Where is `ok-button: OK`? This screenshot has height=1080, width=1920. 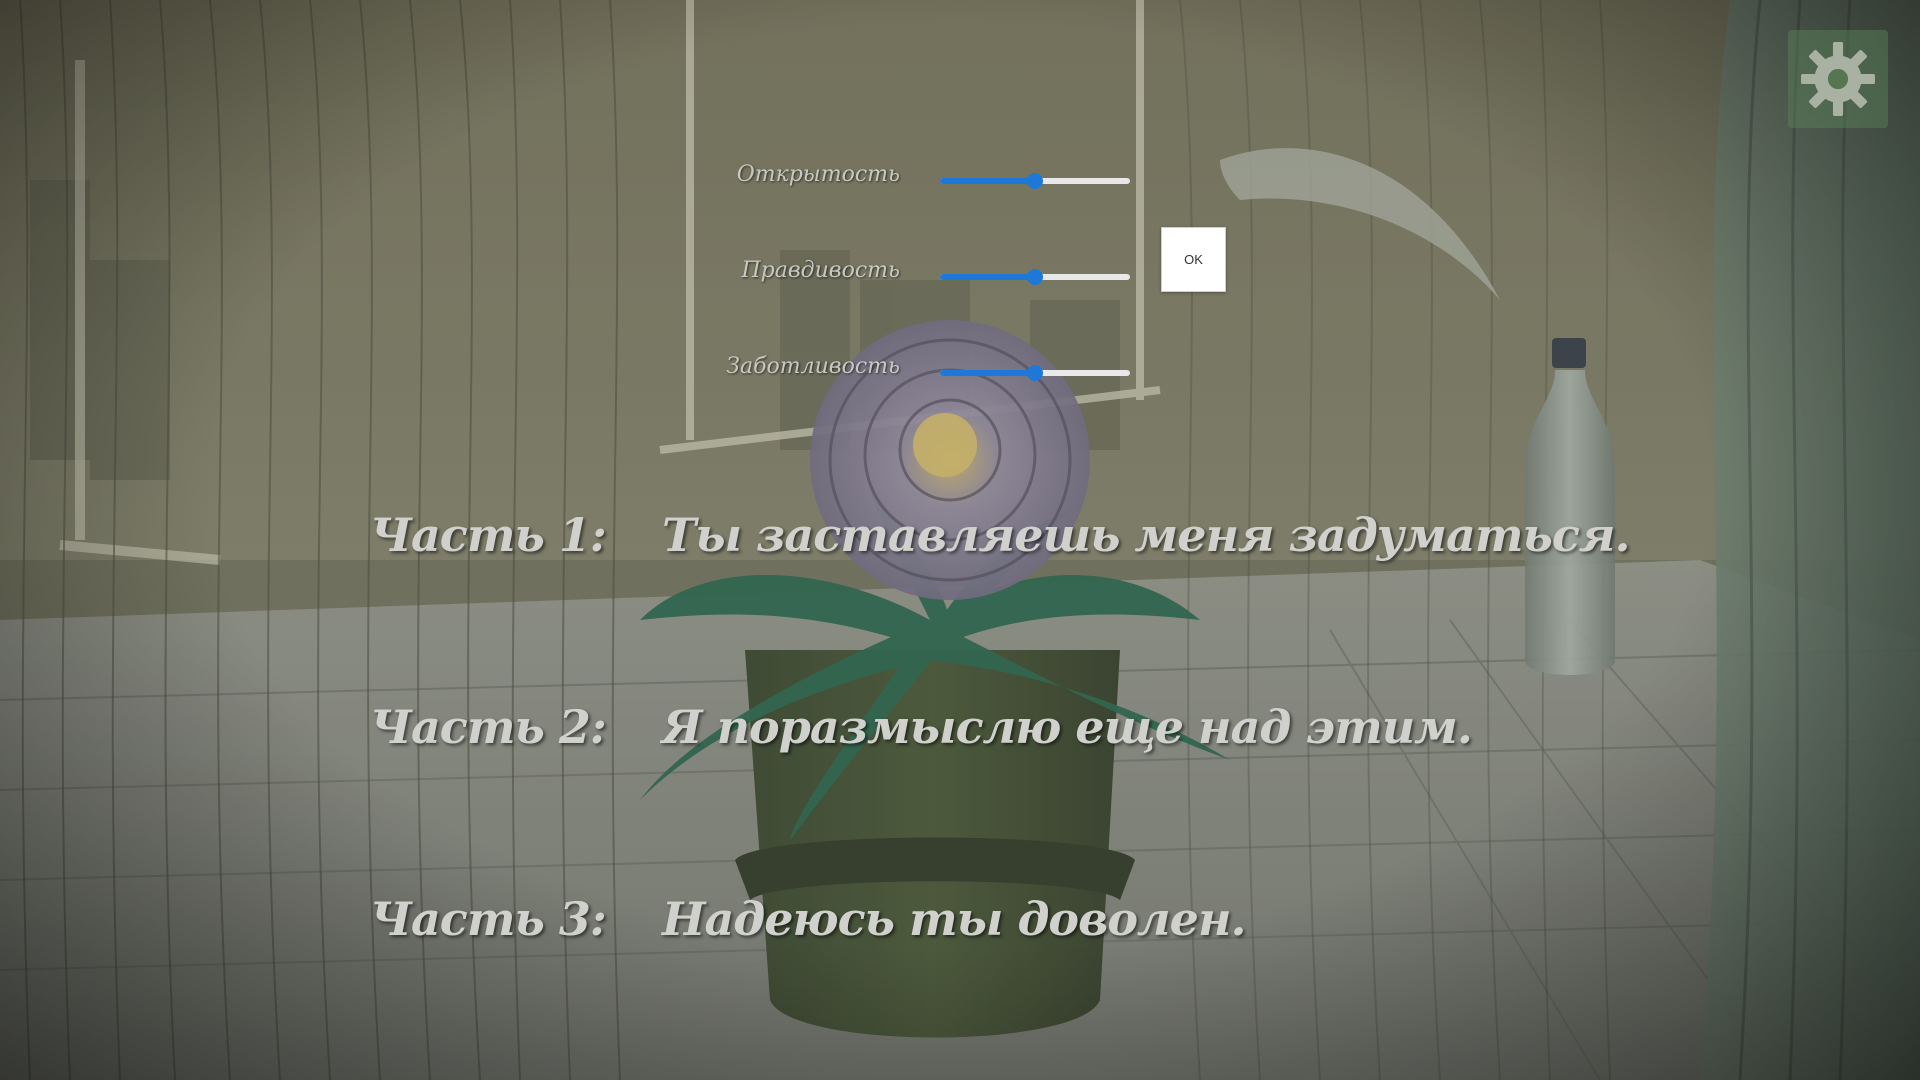 ok-button: OK is located at coordinates (1193, 259).